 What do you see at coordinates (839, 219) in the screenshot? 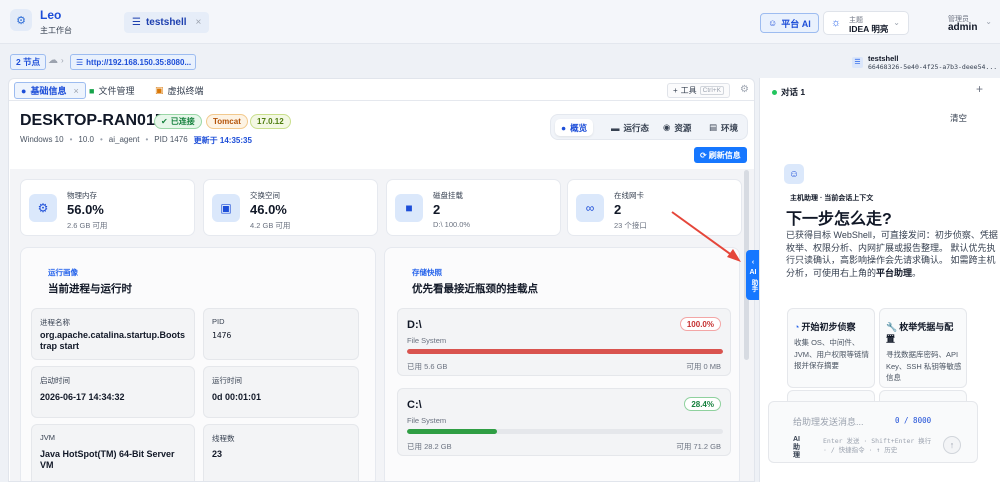
I see `chat-title: 下一步怎么走?` at bounding box center [839, 219].